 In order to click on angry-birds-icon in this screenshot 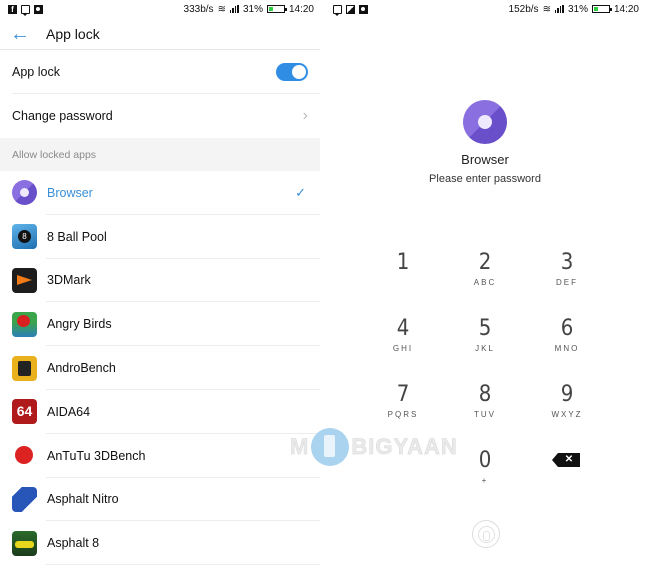, I will do `click(24, 324)`.